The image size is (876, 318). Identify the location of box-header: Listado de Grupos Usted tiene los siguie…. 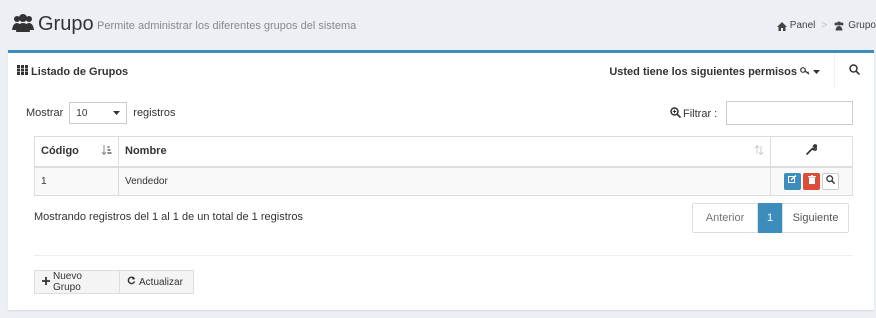
(441, 71).